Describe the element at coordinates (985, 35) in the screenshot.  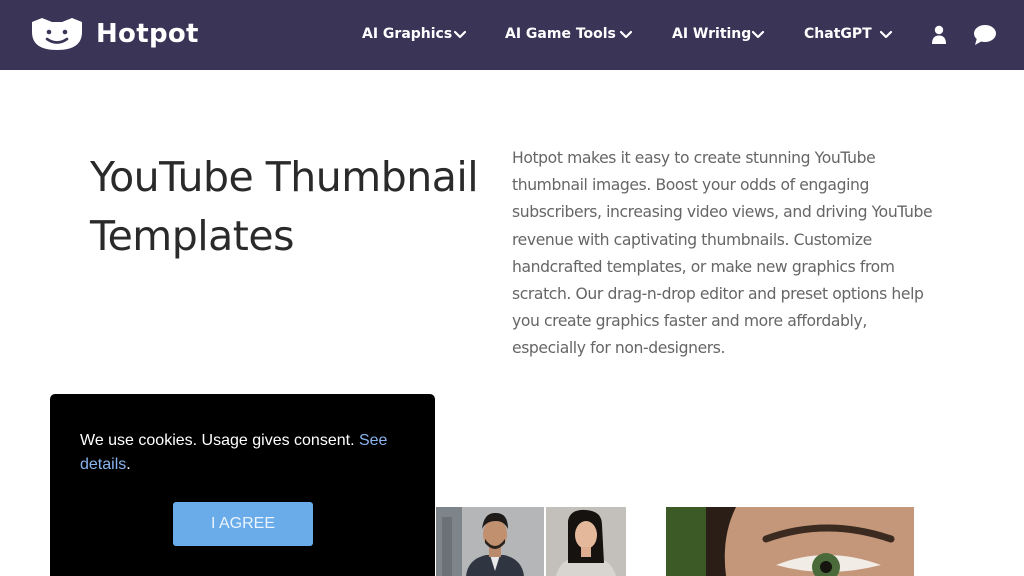
I see `chat-bubble-icon` at that location.